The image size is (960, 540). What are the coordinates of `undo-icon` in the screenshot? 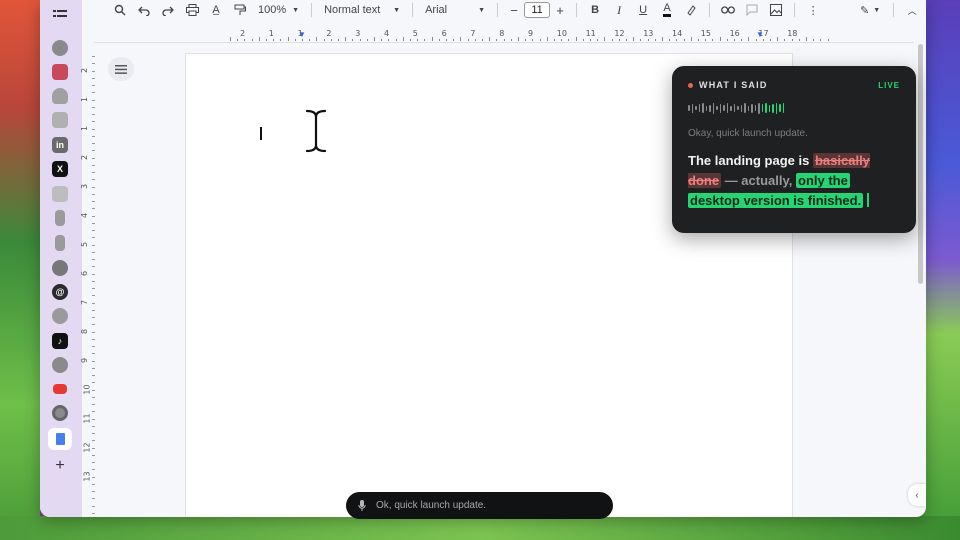 It's located at (144, 11).